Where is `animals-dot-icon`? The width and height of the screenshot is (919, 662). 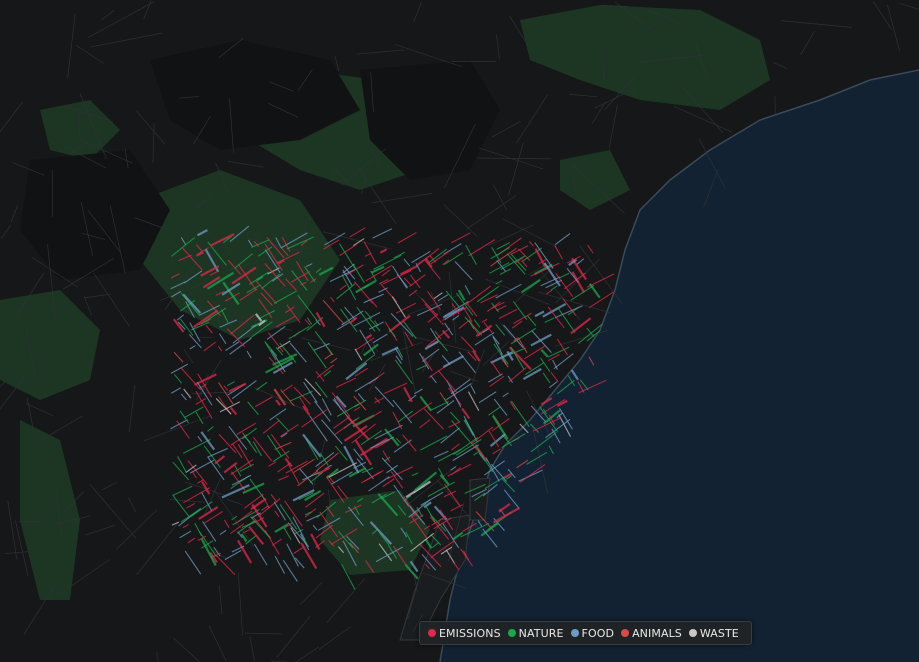 animals-dot-icon is located at coordinates (625, 633).